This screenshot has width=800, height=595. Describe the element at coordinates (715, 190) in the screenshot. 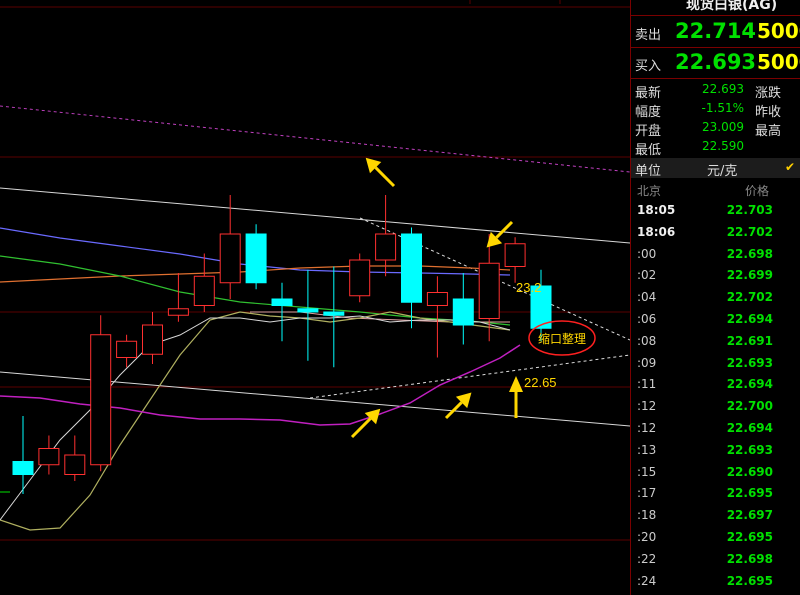

I see `tick-table-header: 北京 价格` at that location.